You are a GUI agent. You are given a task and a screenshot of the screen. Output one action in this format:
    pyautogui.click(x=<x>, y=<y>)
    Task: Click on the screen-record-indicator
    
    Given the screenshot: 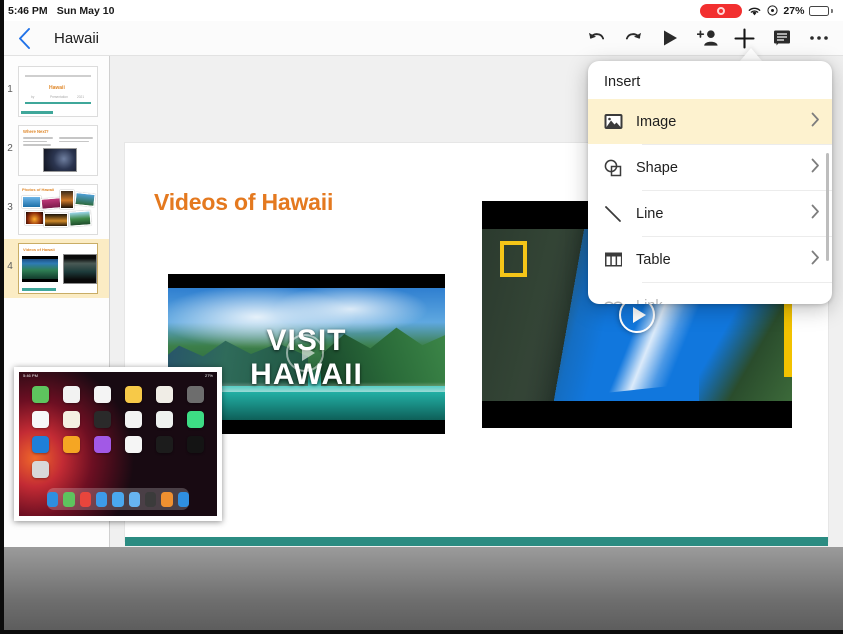 What is the action you would take?
    pyautogui.click(x=721, y=10)
    